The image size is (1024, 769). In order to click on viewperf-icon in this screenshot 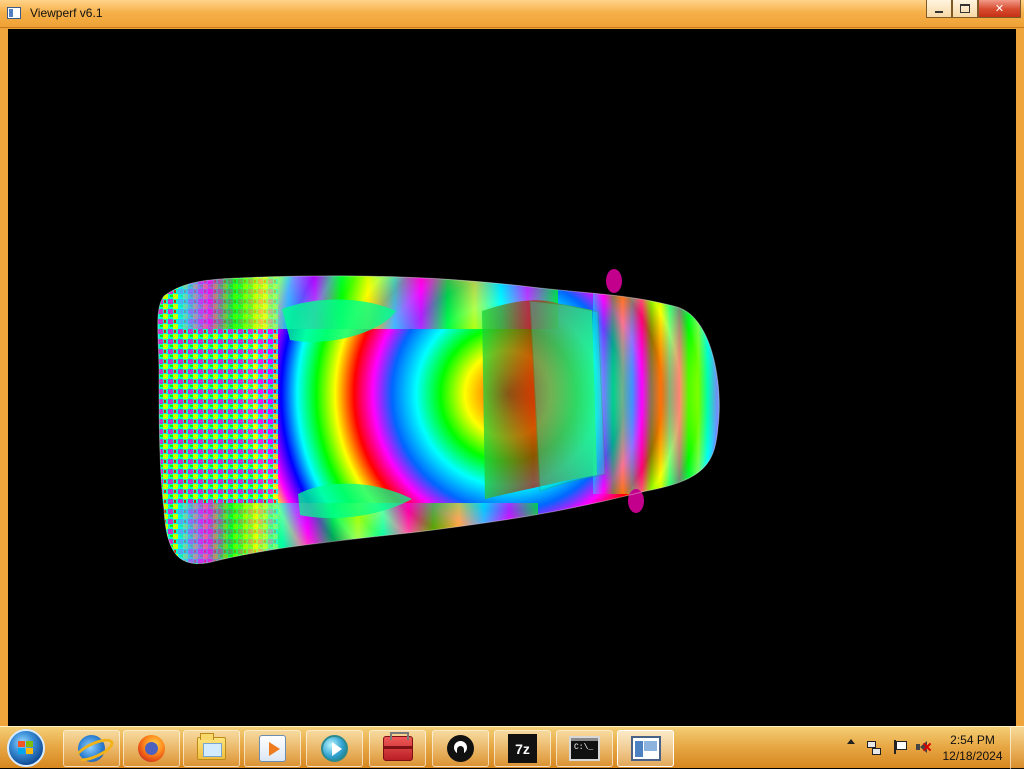, I will do `click(645, 748)`.